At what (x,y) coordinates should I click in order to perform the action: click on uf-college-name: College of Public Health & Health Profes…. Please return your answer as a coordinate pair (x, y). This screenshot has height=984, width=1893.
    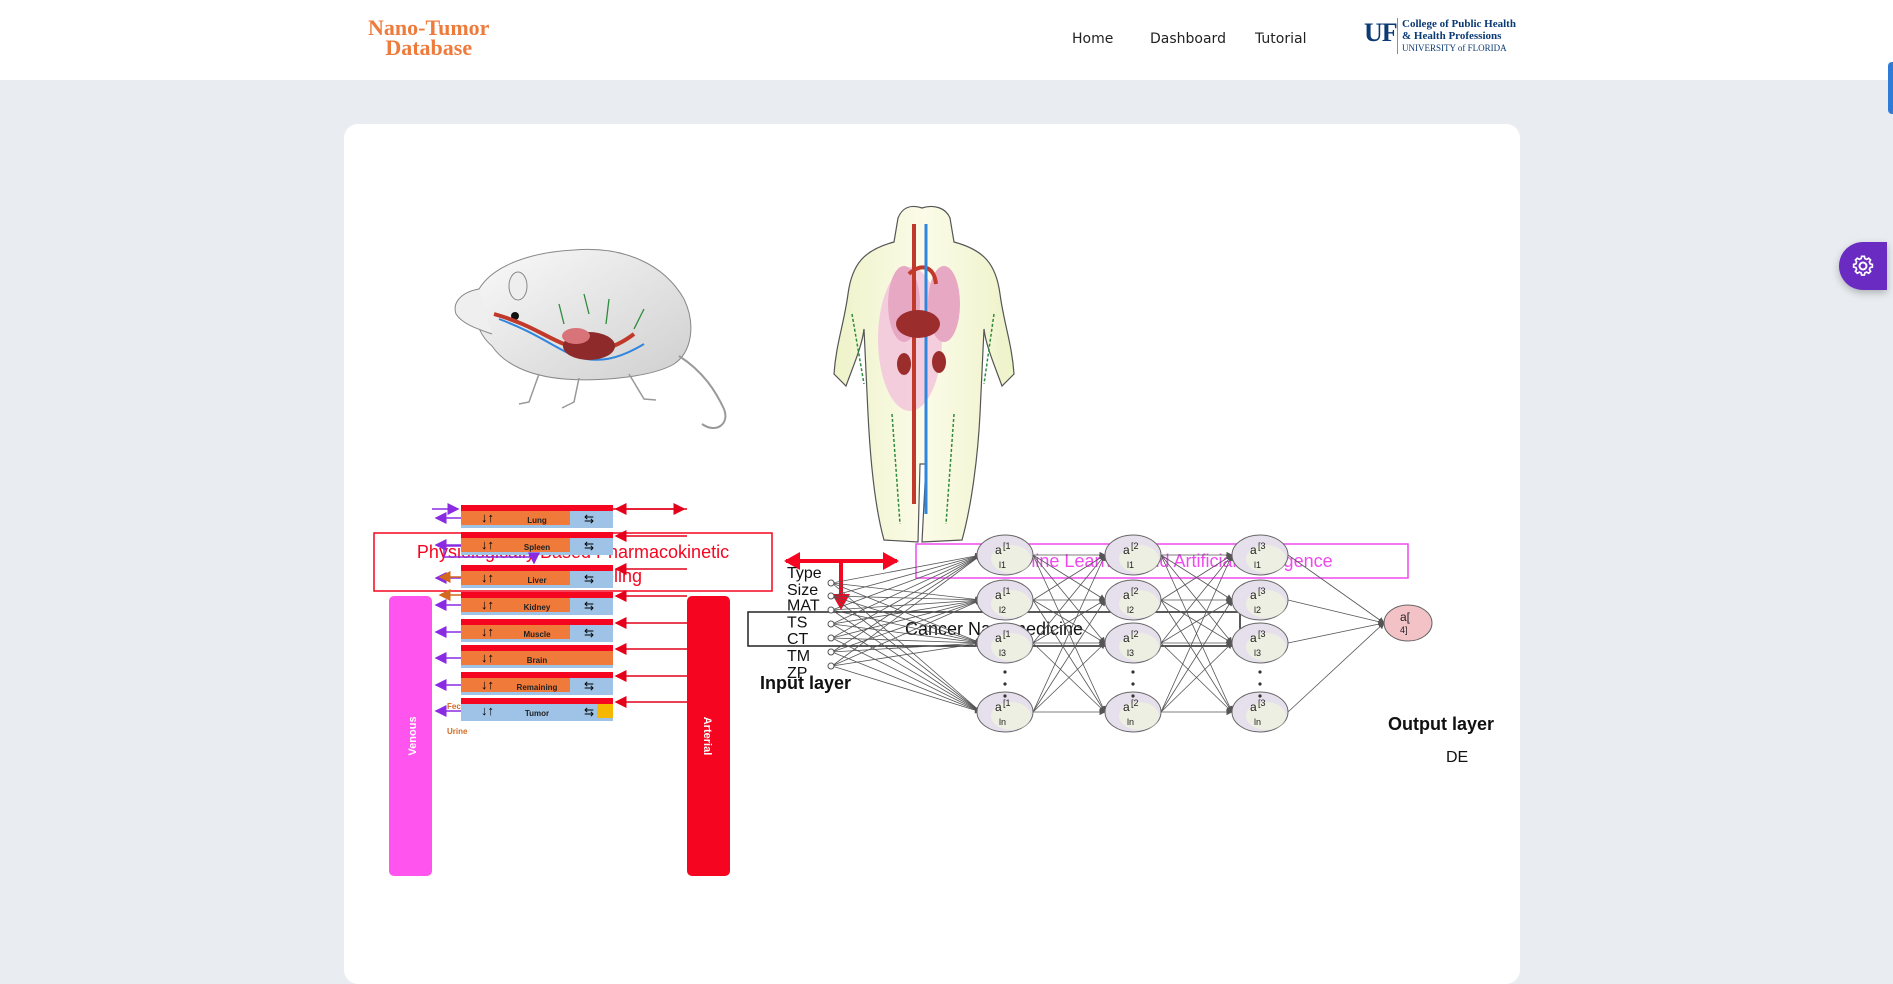
    Looking at the image, I should click on (1459, 36).